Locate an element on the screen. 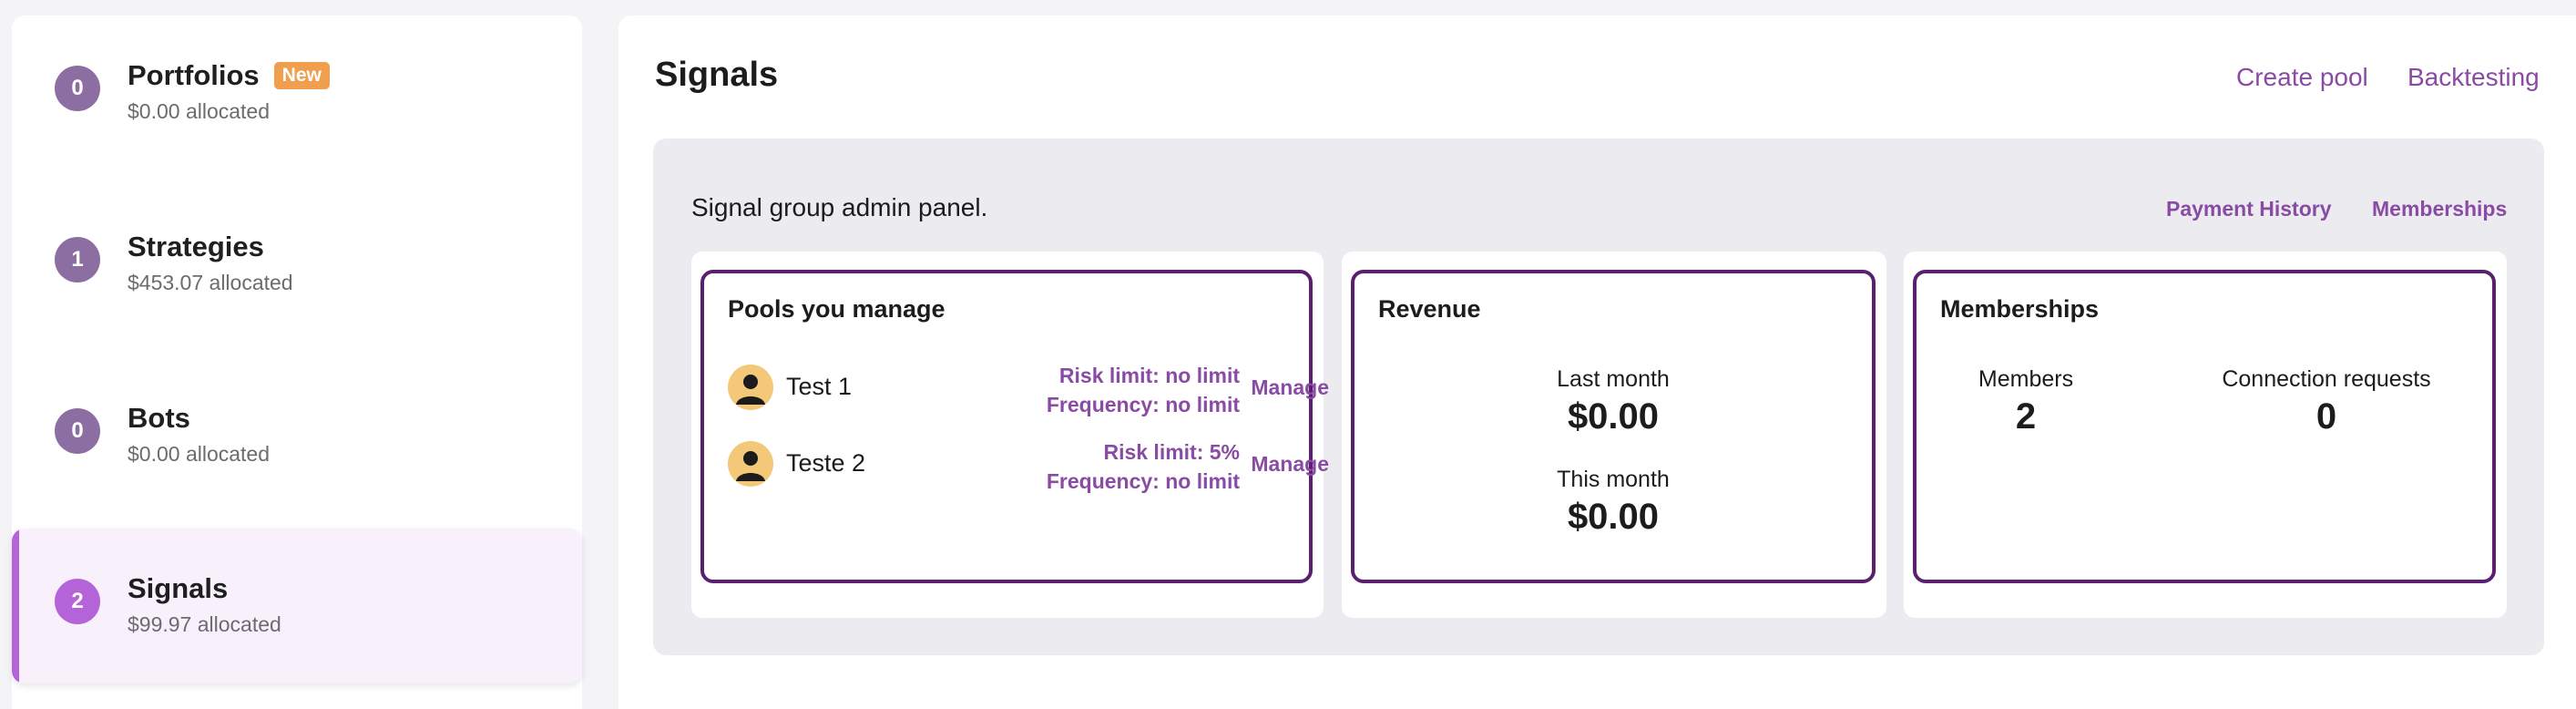  pool-name: Teste 2 is located at coordinates (826, 463).